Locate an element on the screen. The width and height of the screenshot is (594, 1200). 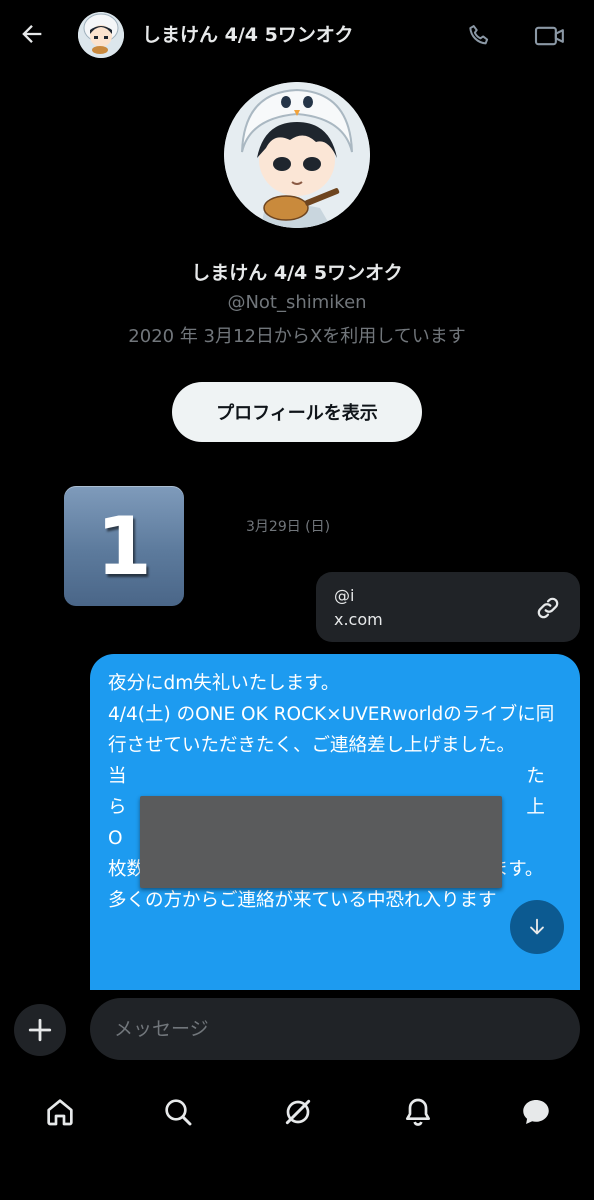
back-button is located at coordinates (32, 34).